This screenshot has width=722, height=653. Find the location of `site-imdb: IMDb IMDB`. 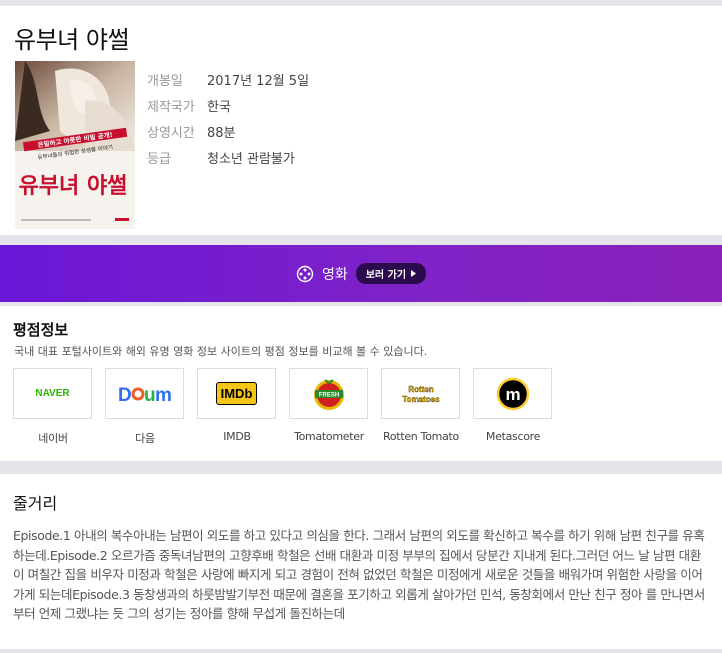

site-imdb: IMDb IMDB is located at coordinates (237, 407).